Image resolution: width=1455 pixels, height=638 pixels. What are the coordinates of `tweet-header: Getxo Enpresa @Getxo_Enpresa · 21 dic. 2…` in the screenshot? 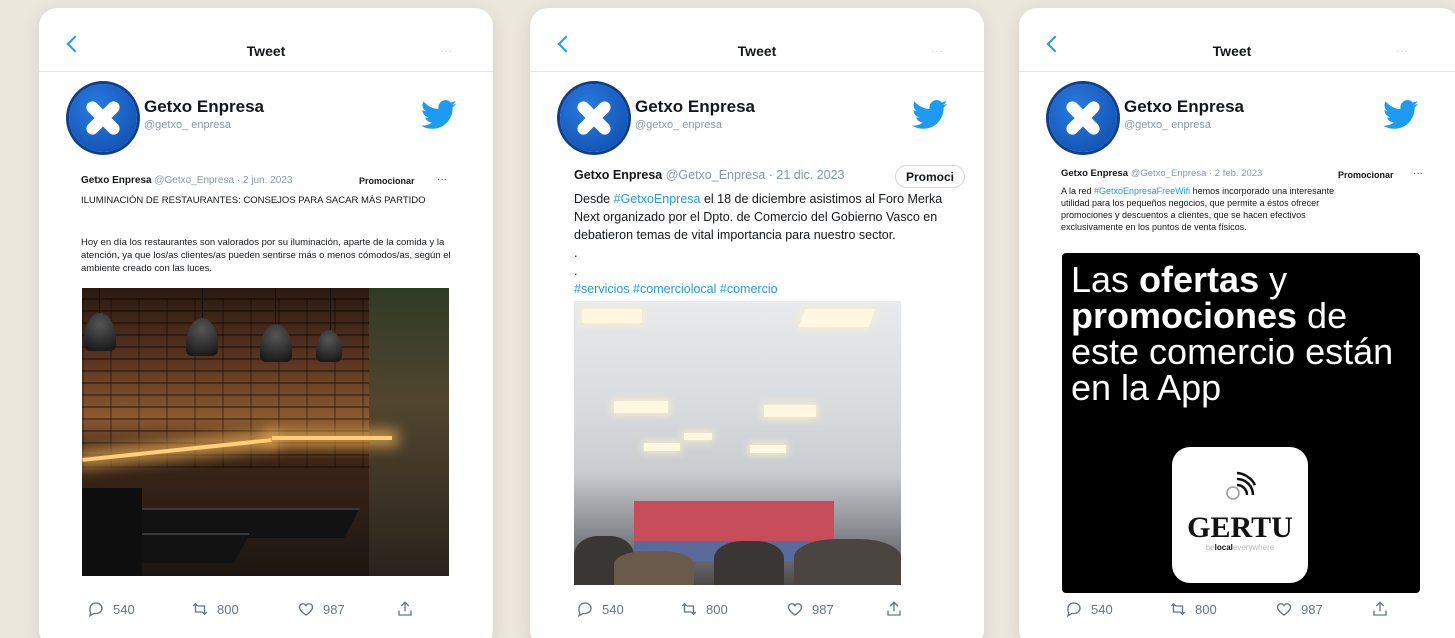 It's located at (709, 175).